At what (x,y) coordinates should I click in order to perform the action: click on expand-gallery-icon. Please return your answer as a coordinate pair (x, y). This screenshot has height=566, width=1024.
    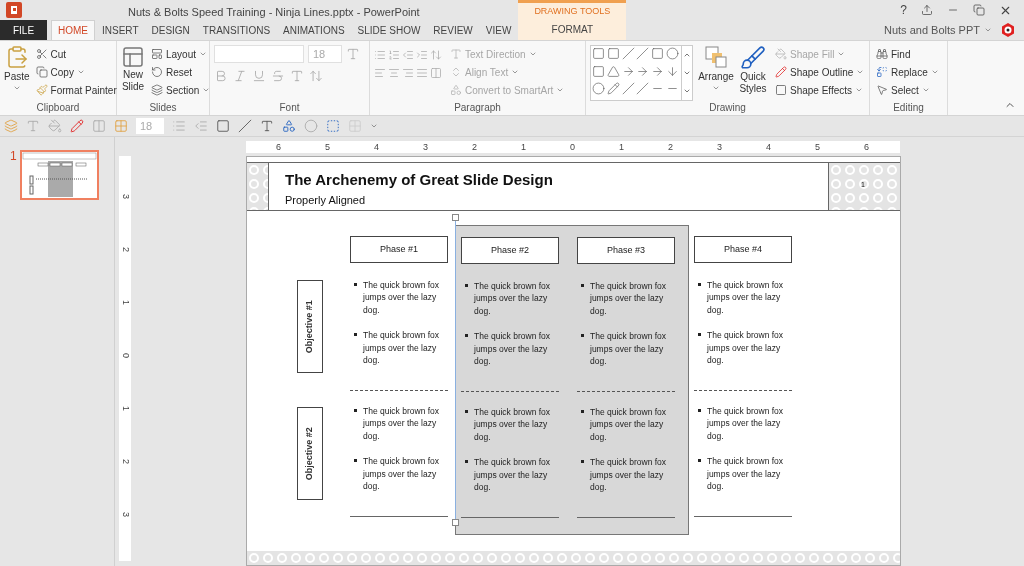
    Looking at the image, I should click on (687, 91).